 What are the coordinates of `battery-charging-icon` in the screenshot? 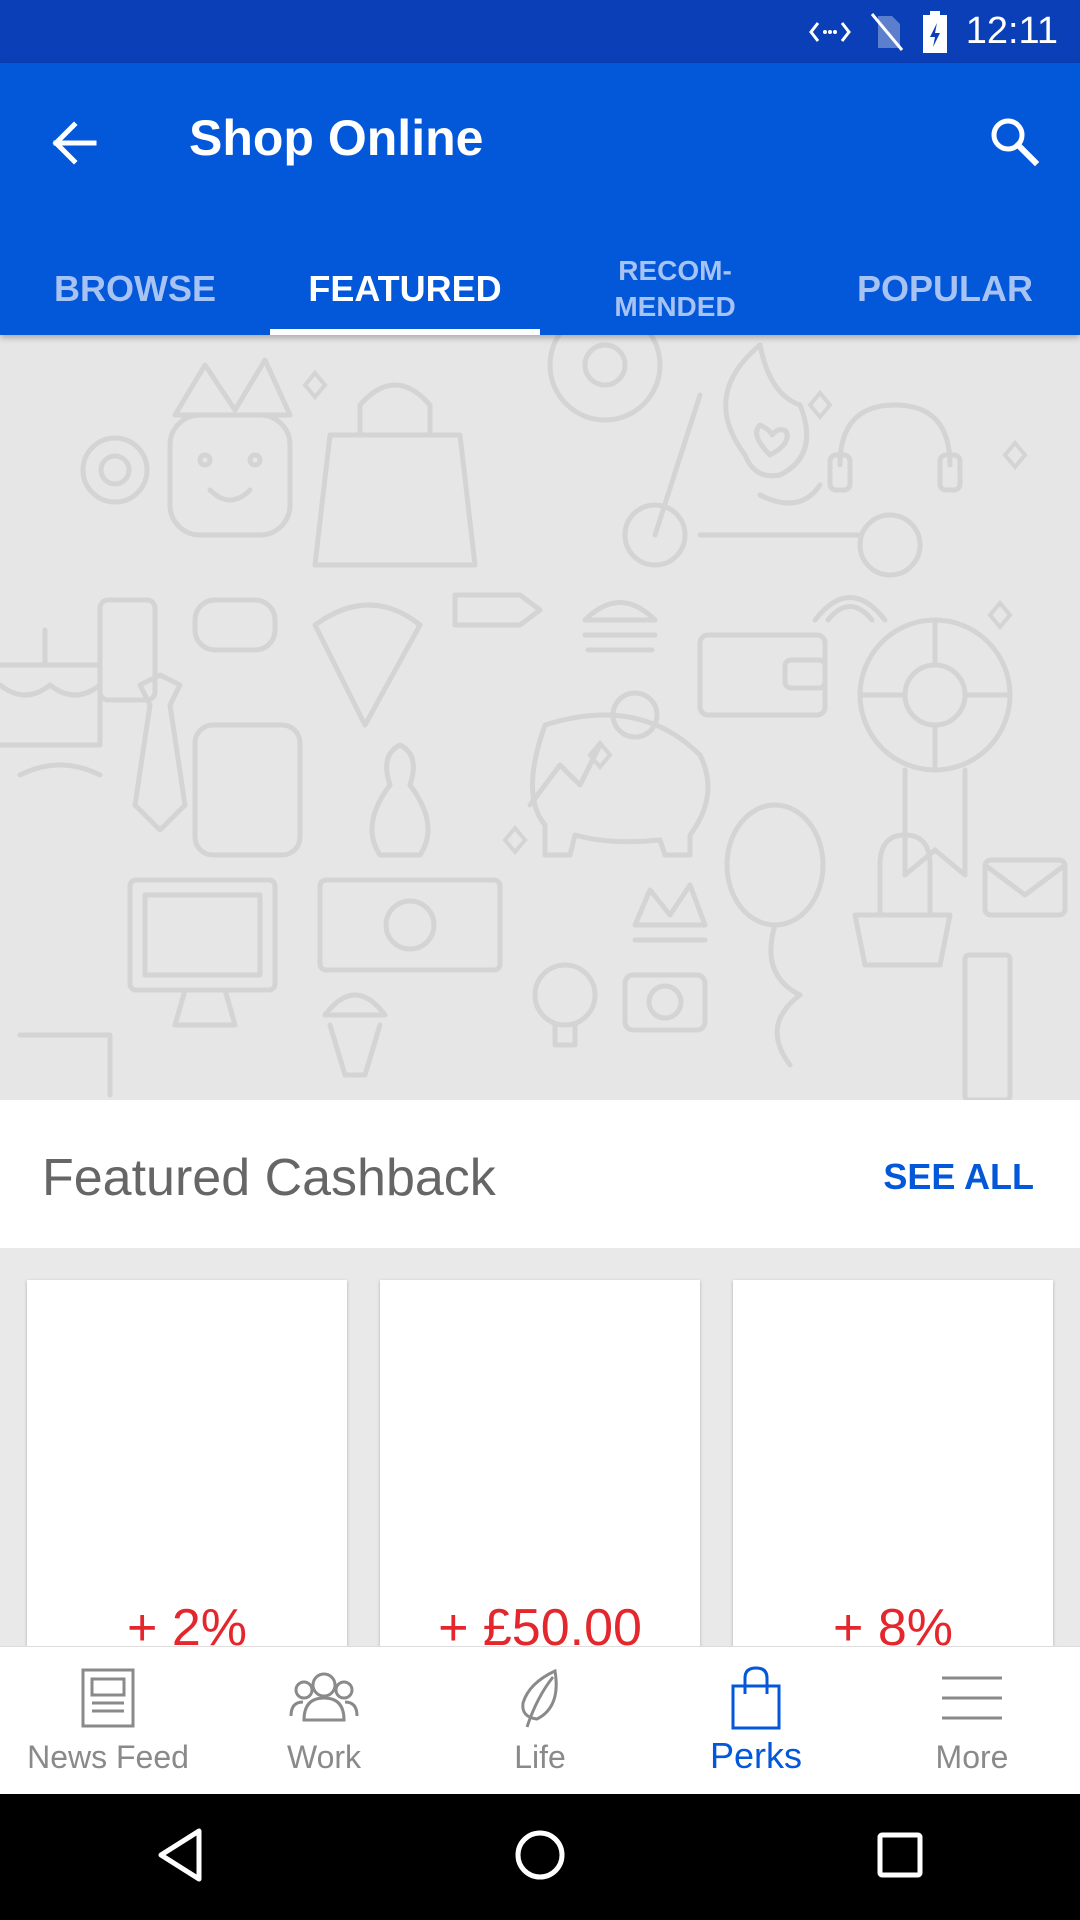 It's located at (935, 31).